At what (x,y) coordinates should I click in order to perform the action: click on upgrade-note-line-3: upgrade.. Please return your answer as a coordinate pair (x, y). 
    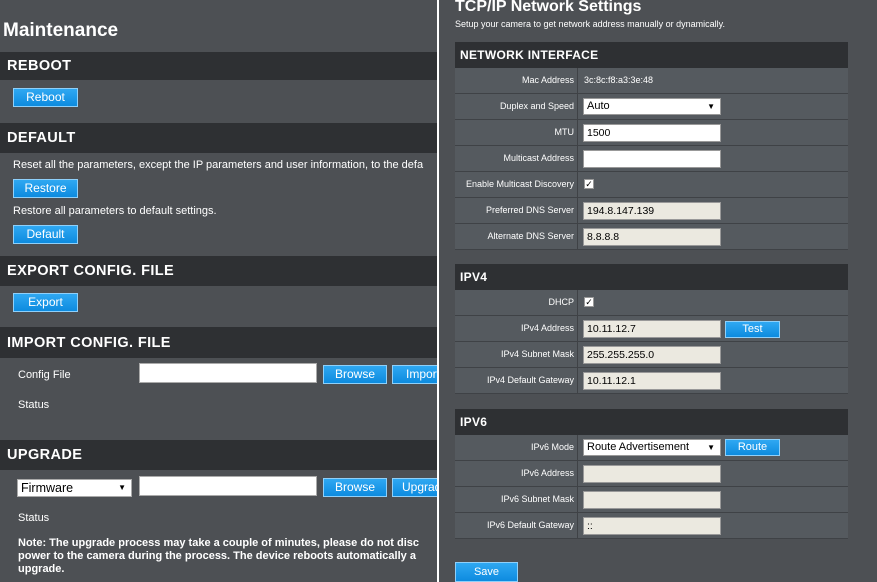
    Looking at the image, I should click on (41, 569).